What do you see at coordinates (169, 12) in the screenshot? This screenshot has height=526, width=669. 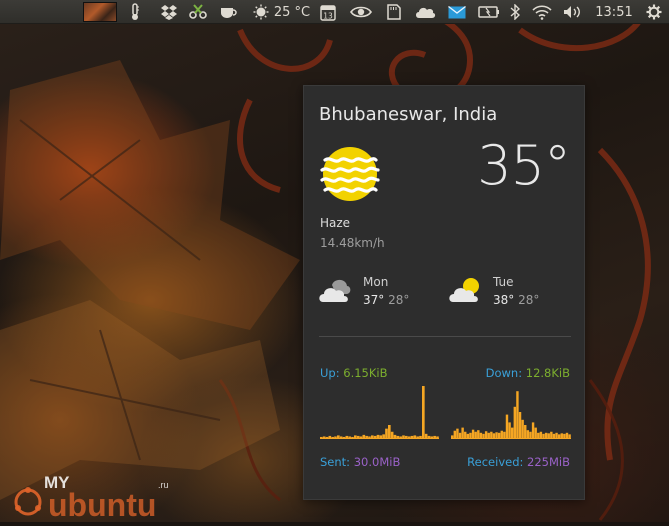 I see `dropbox-icon` at bounding box center [169, 12].